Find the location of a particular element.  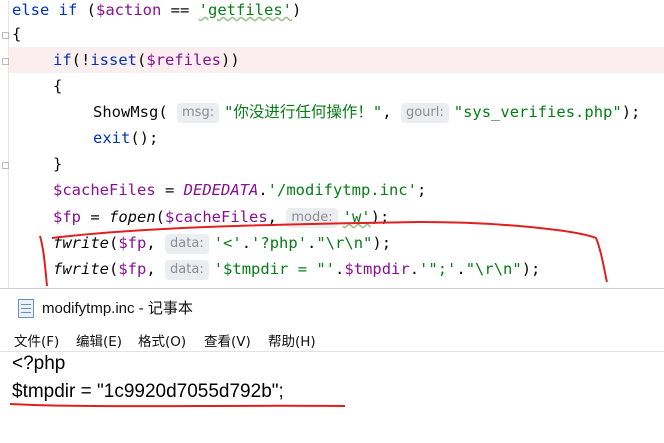

code-line-6: exit(); is located at coordinates (125, 138).